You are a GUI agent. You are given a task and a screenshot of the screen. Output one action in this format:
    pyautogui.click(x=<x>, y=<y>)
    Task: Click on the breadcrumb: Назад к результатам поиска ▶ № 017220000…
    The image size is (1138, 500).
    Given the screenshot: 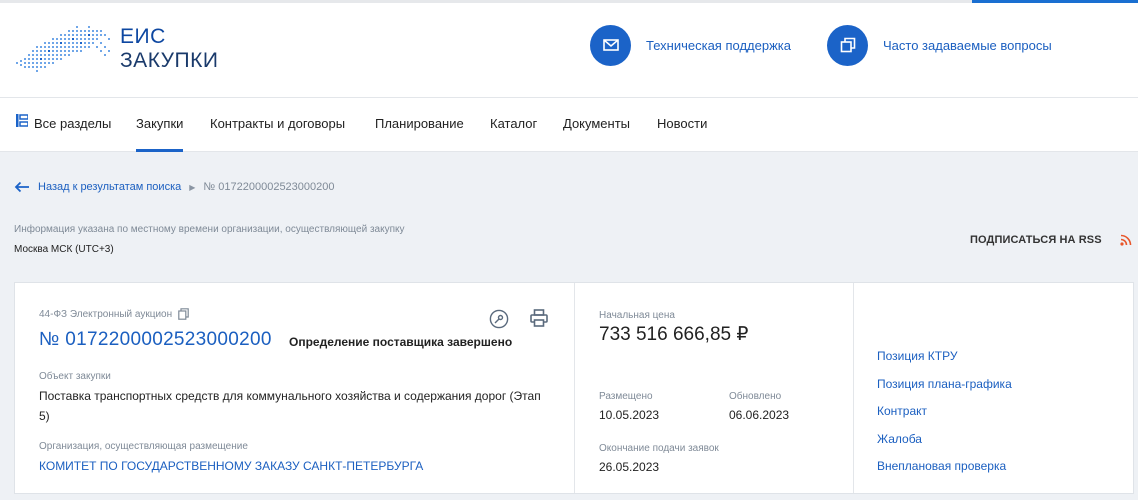 What is the action you would take?
    pyautogui.click(x=174, y=187)
    